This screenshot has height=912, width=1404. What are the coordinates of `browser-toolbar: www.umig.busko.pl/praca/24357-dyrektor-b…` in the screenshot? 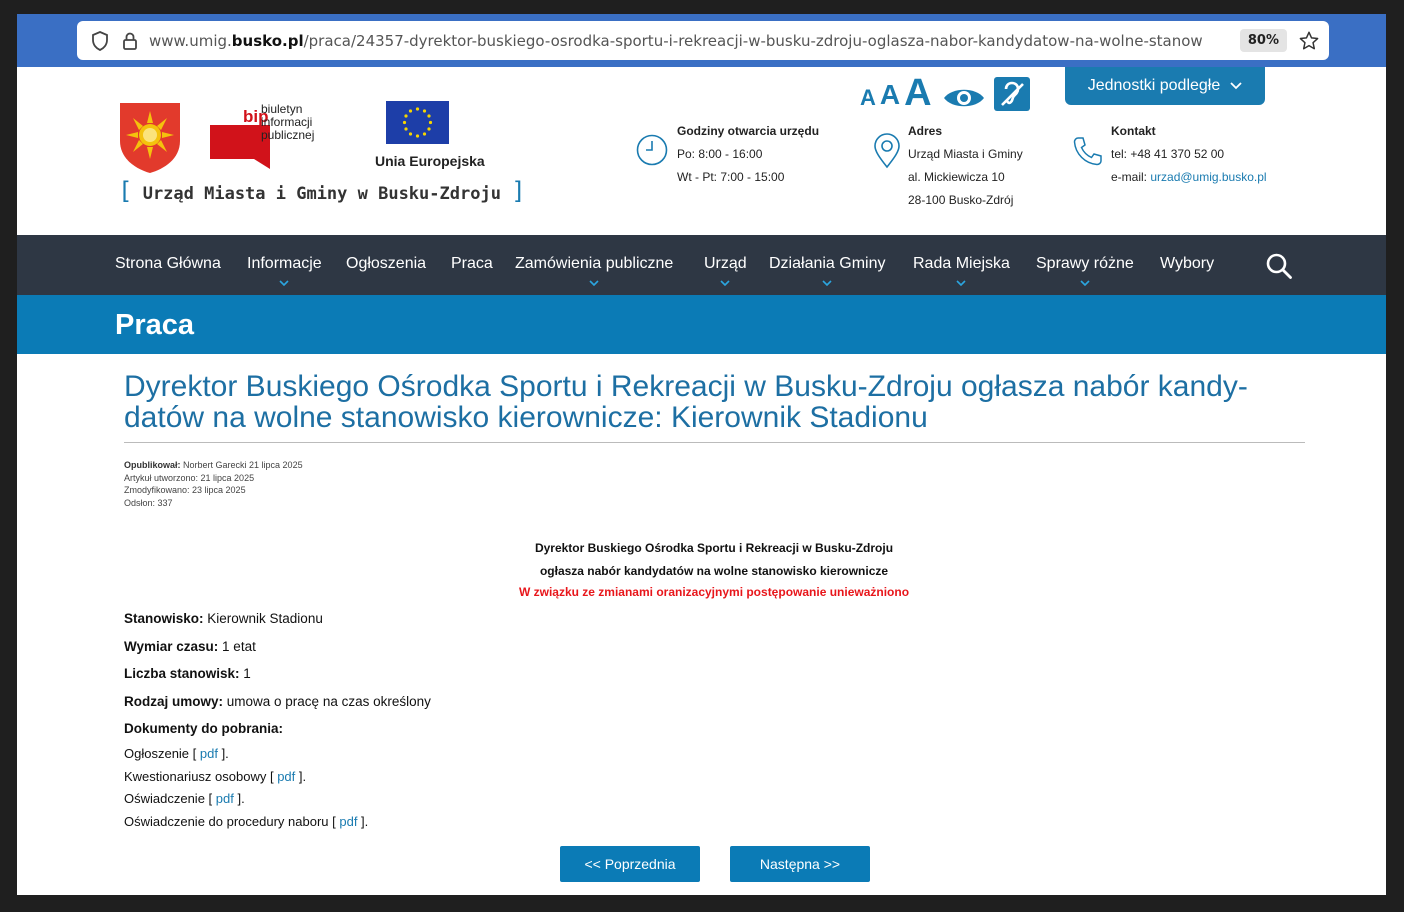 It's located at (701, 40).